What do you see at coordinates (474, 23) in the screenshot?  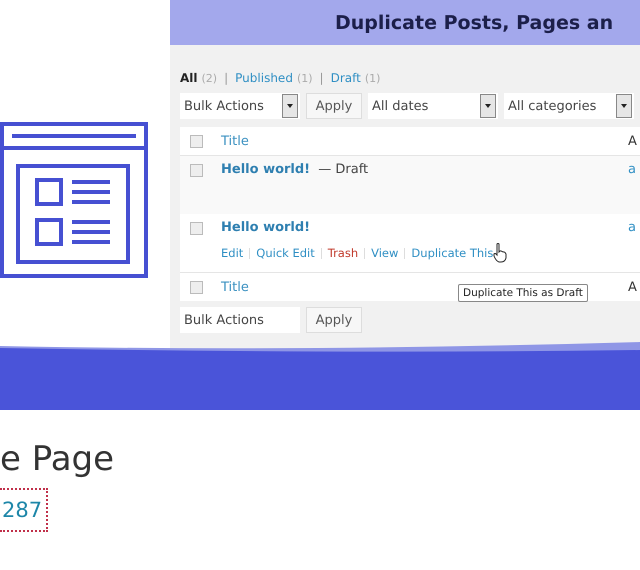 I see `banner-heading: Duplicate Posts, Pages an` at bounding box center [474, 23].